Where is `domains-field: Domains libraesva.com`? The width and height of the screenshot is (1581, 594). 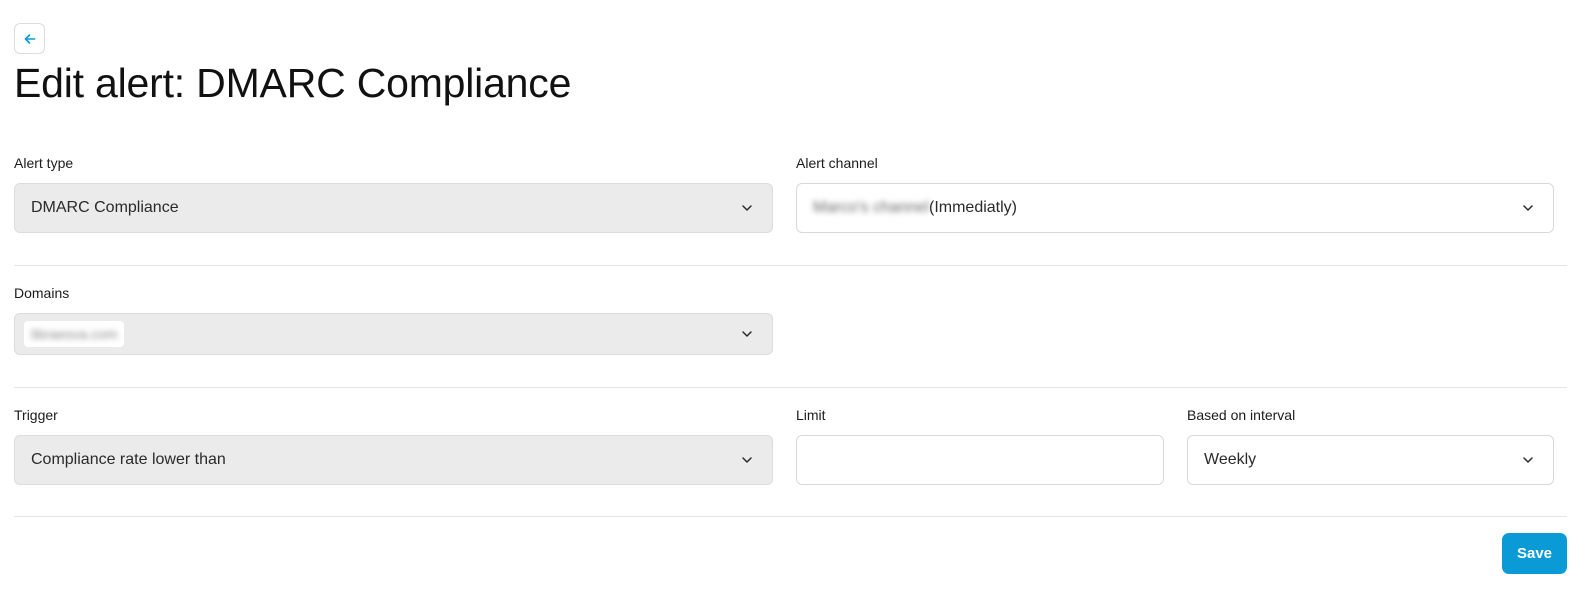 domains-field: Domains libraesva.com is located at coordinates (393, 319).